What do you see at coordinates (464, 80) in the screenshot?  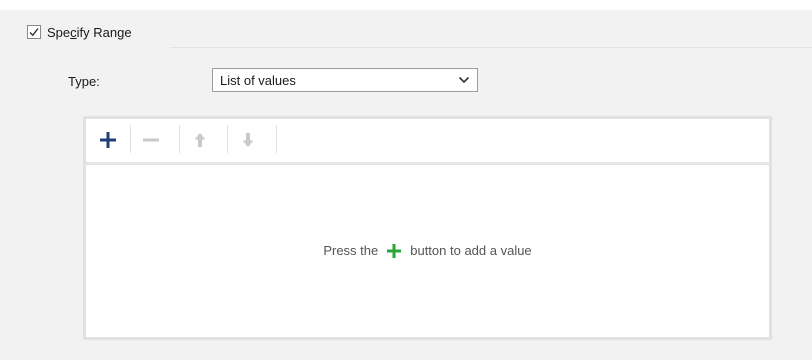 I see `chevron-down-icon` at bounding box center [464, 80].